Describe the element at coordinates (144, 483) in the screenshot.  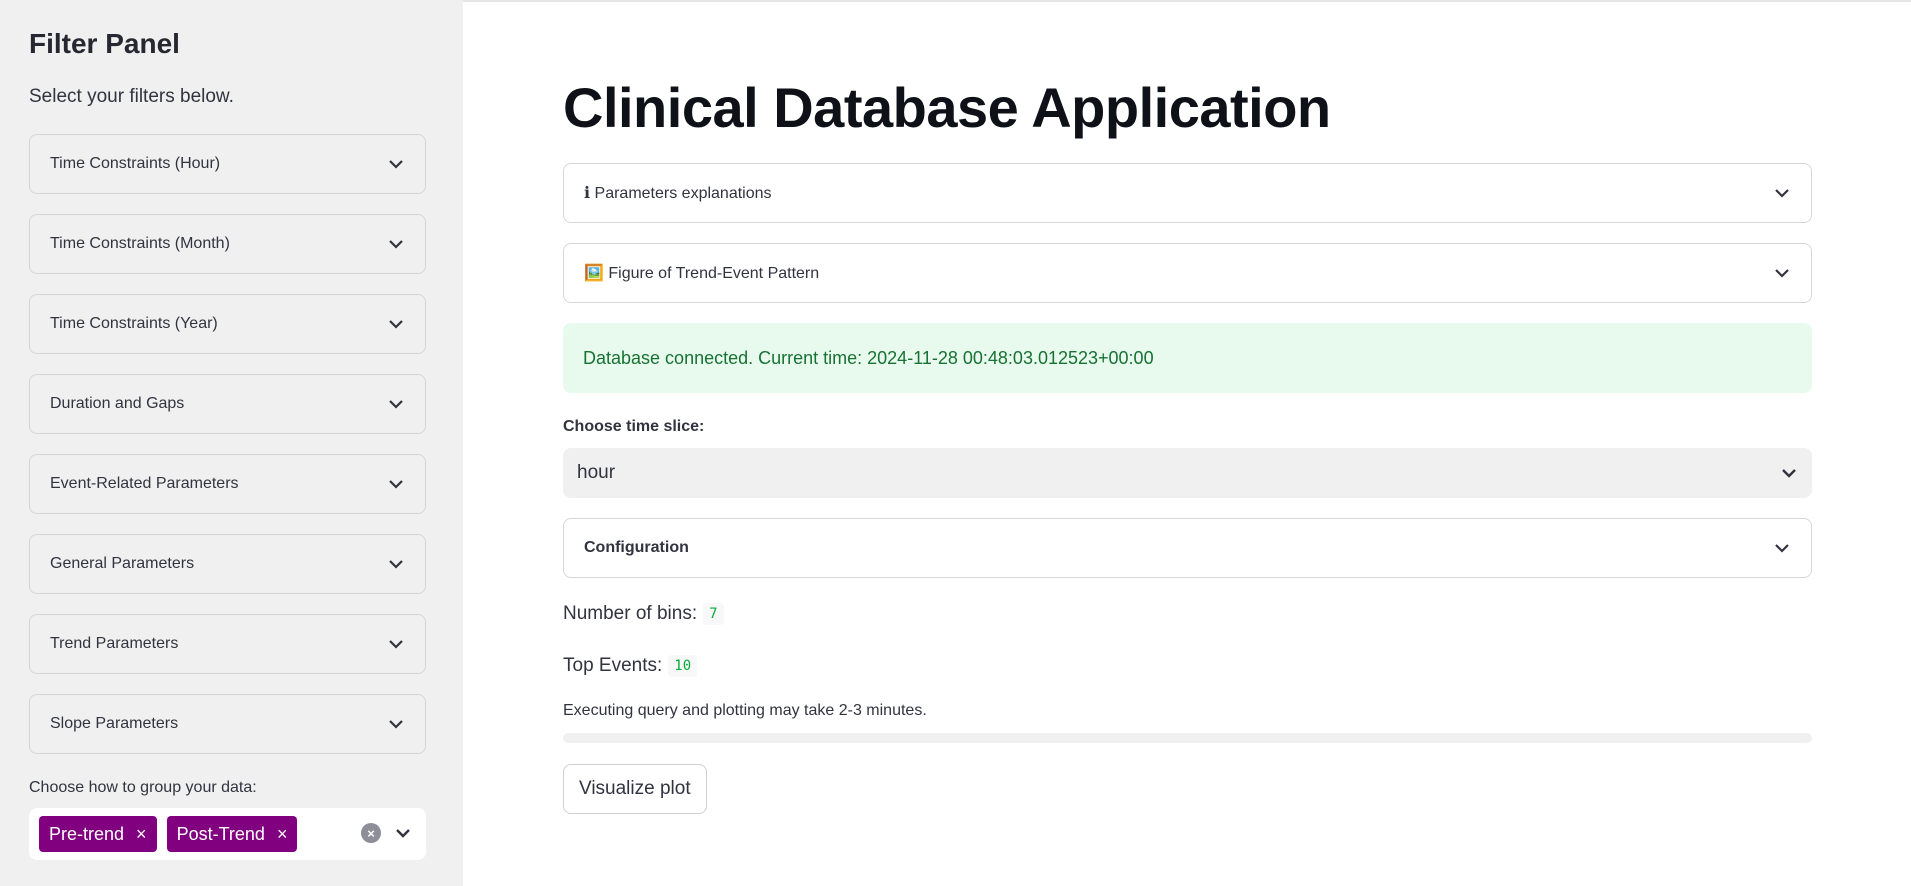
I see `expander-label: Event-Related Parameters` at that location.